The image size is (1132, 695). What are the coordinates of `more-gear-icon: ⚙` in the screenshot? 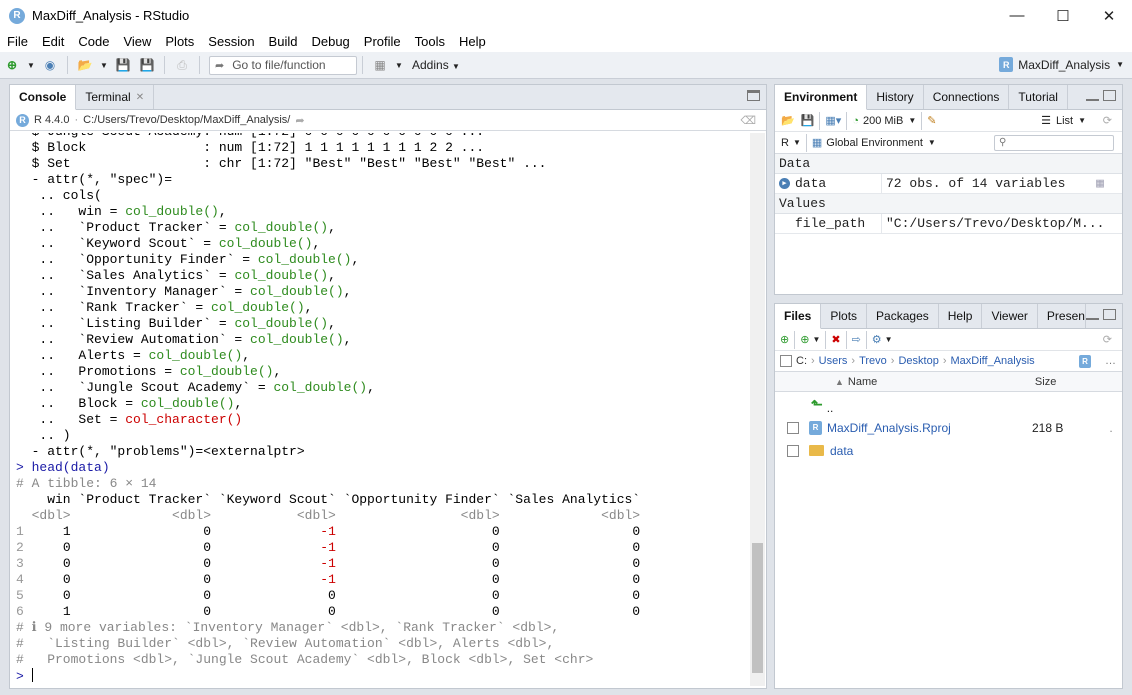 It's located at (877, 339).